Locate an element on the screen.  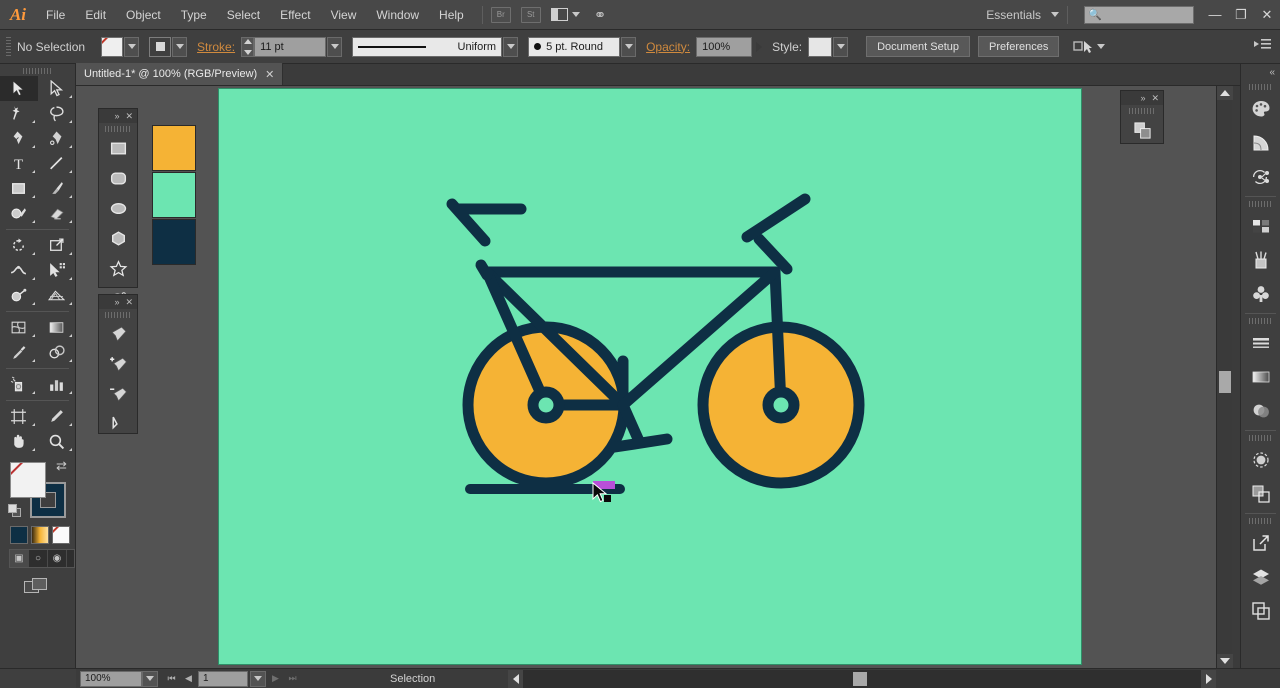
width-tool is located at coordinates (19, 270).